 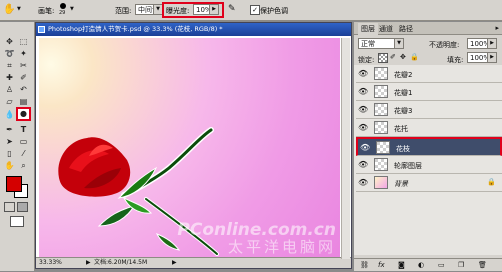 I want to click on opacity-label: 不透明度:, so click(x=444, y=45).